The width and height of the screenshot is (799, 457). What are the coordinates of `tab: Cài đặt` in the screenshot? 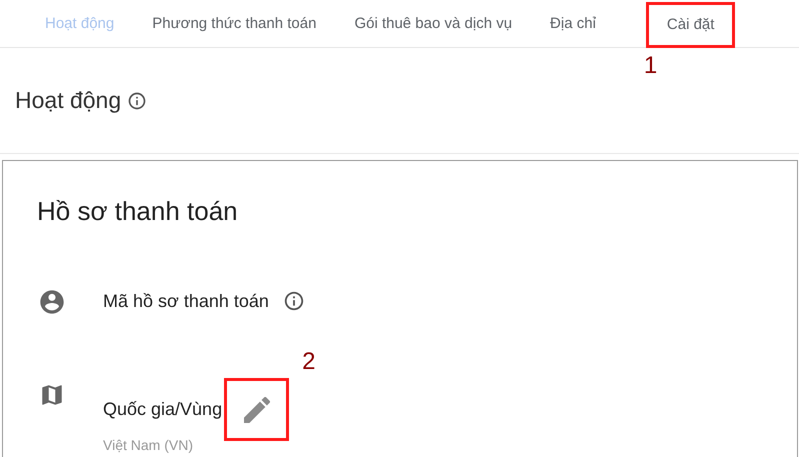 It's located at (690, 24).